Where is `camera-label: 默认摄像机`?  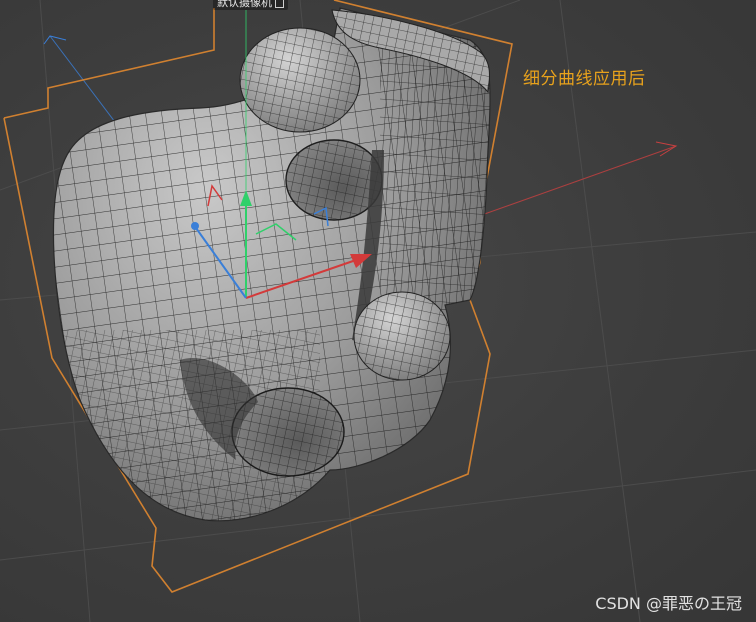 camera-label: 默认摄像机 is located at coordinates (250, 5).